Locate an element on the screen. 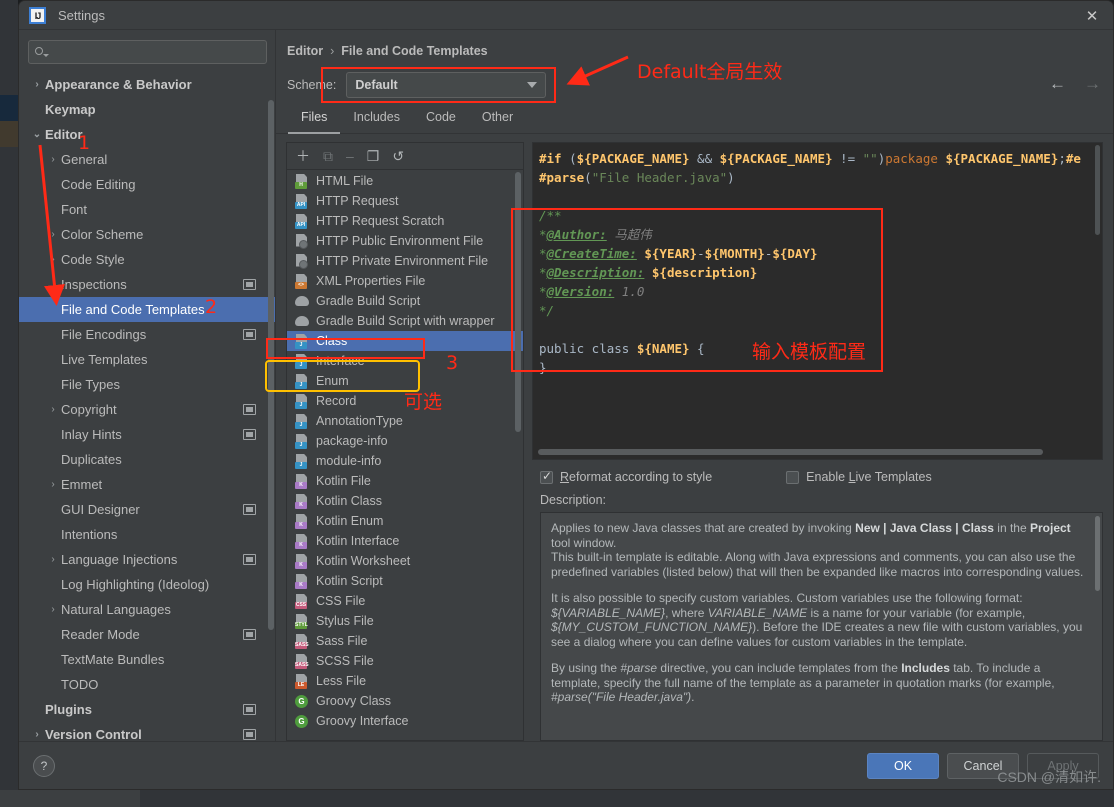 This screenshot has width=1114, height=807. template-list-item: G Groovy Interface is located at coordinates (405, 721).